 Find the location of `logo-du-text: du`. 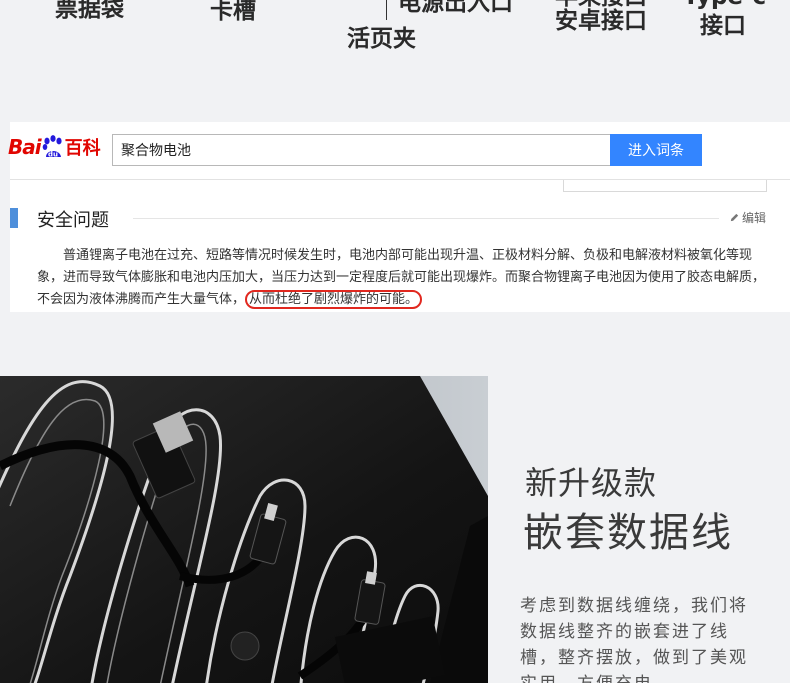

logo-du-text: du is located at coordinates (53, 155).